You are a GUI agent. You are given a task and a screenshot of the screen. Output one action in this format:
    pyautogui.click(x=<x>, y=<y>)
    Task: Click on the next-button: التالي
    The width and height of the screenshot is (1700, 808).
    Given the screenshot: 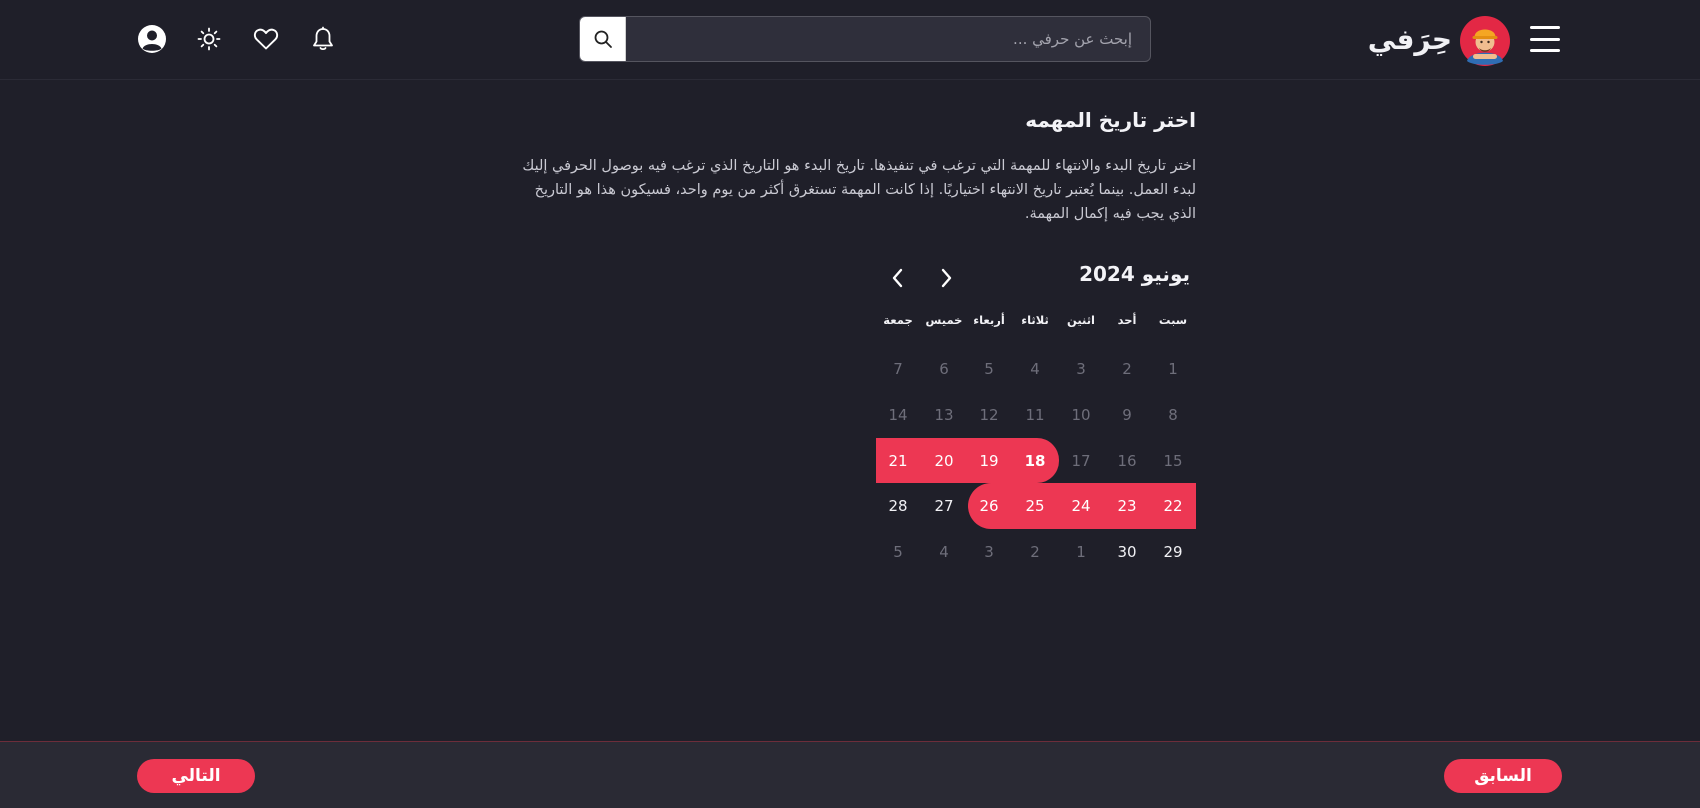 What is the action you would take?
    pyautogui.click(x=196, y=776)
    